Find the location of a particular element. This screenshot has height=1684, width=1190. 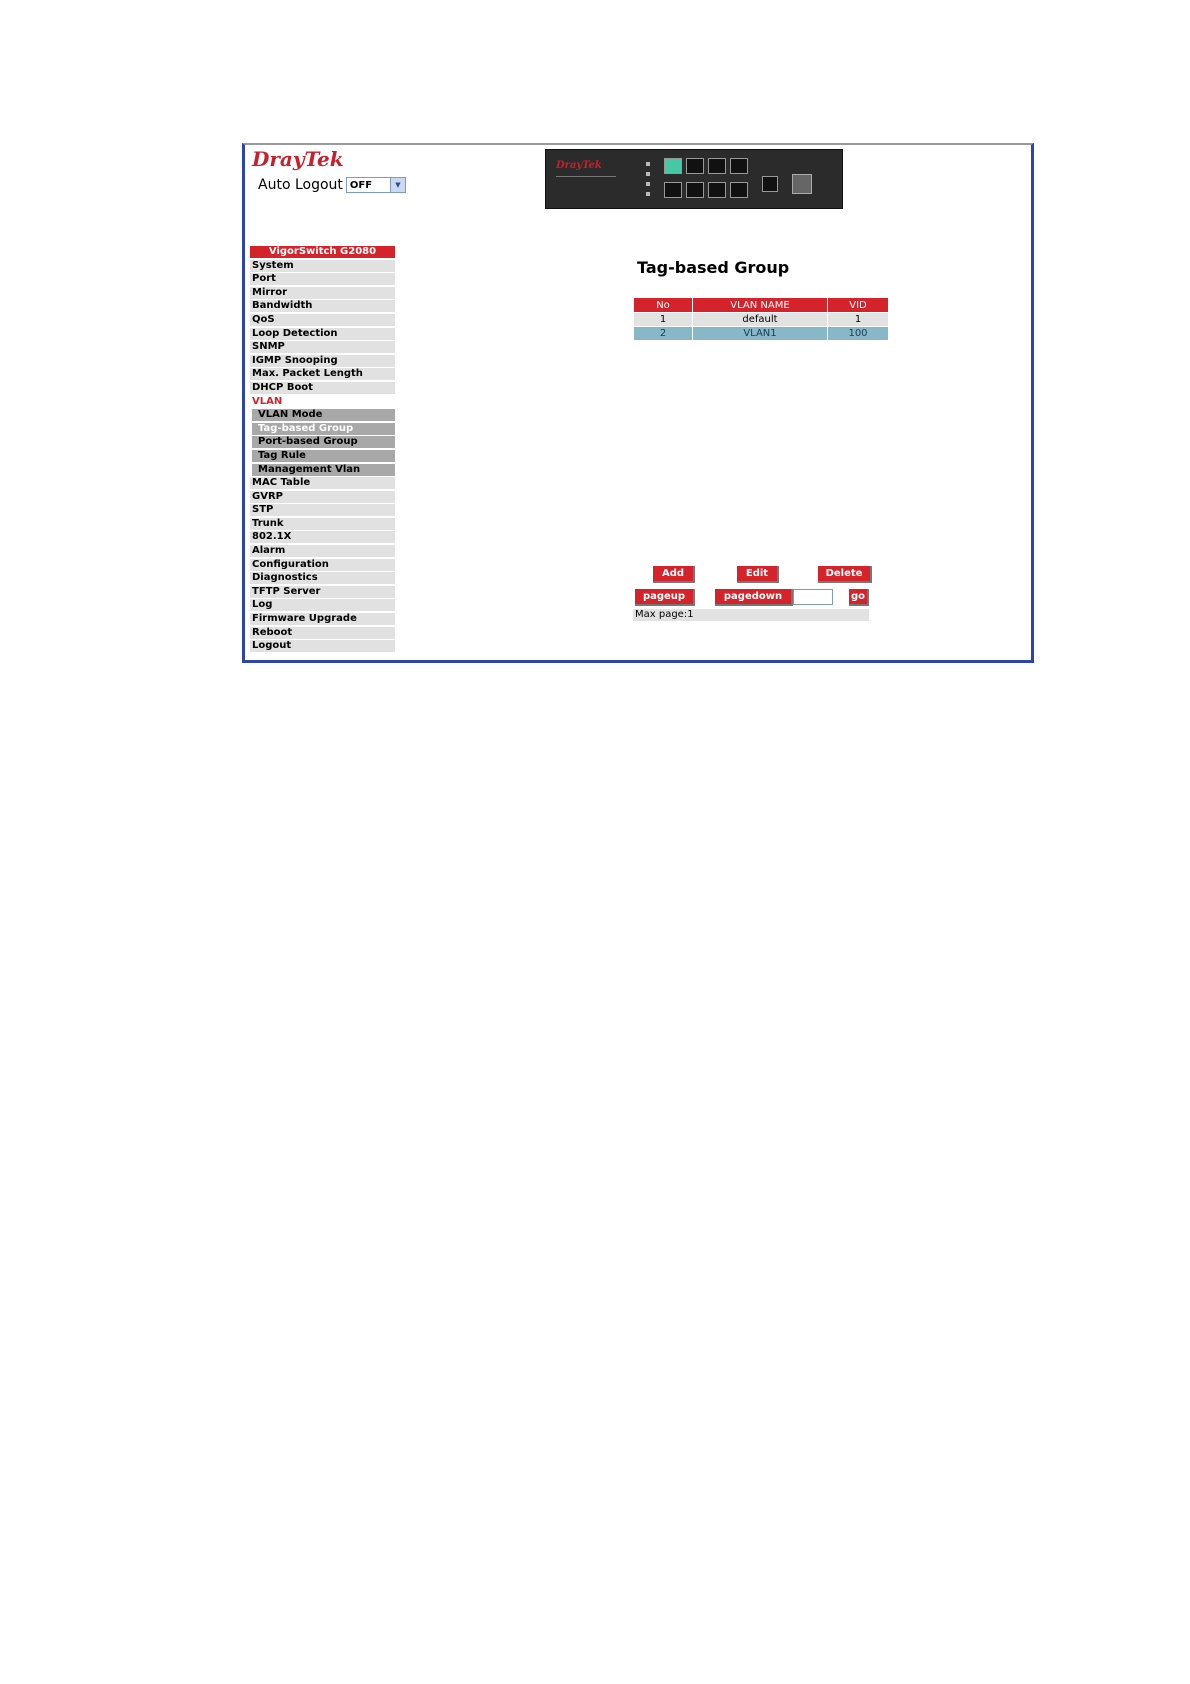

table-header-row: No VLAN NAME VID is located at coordinates (761, 305).